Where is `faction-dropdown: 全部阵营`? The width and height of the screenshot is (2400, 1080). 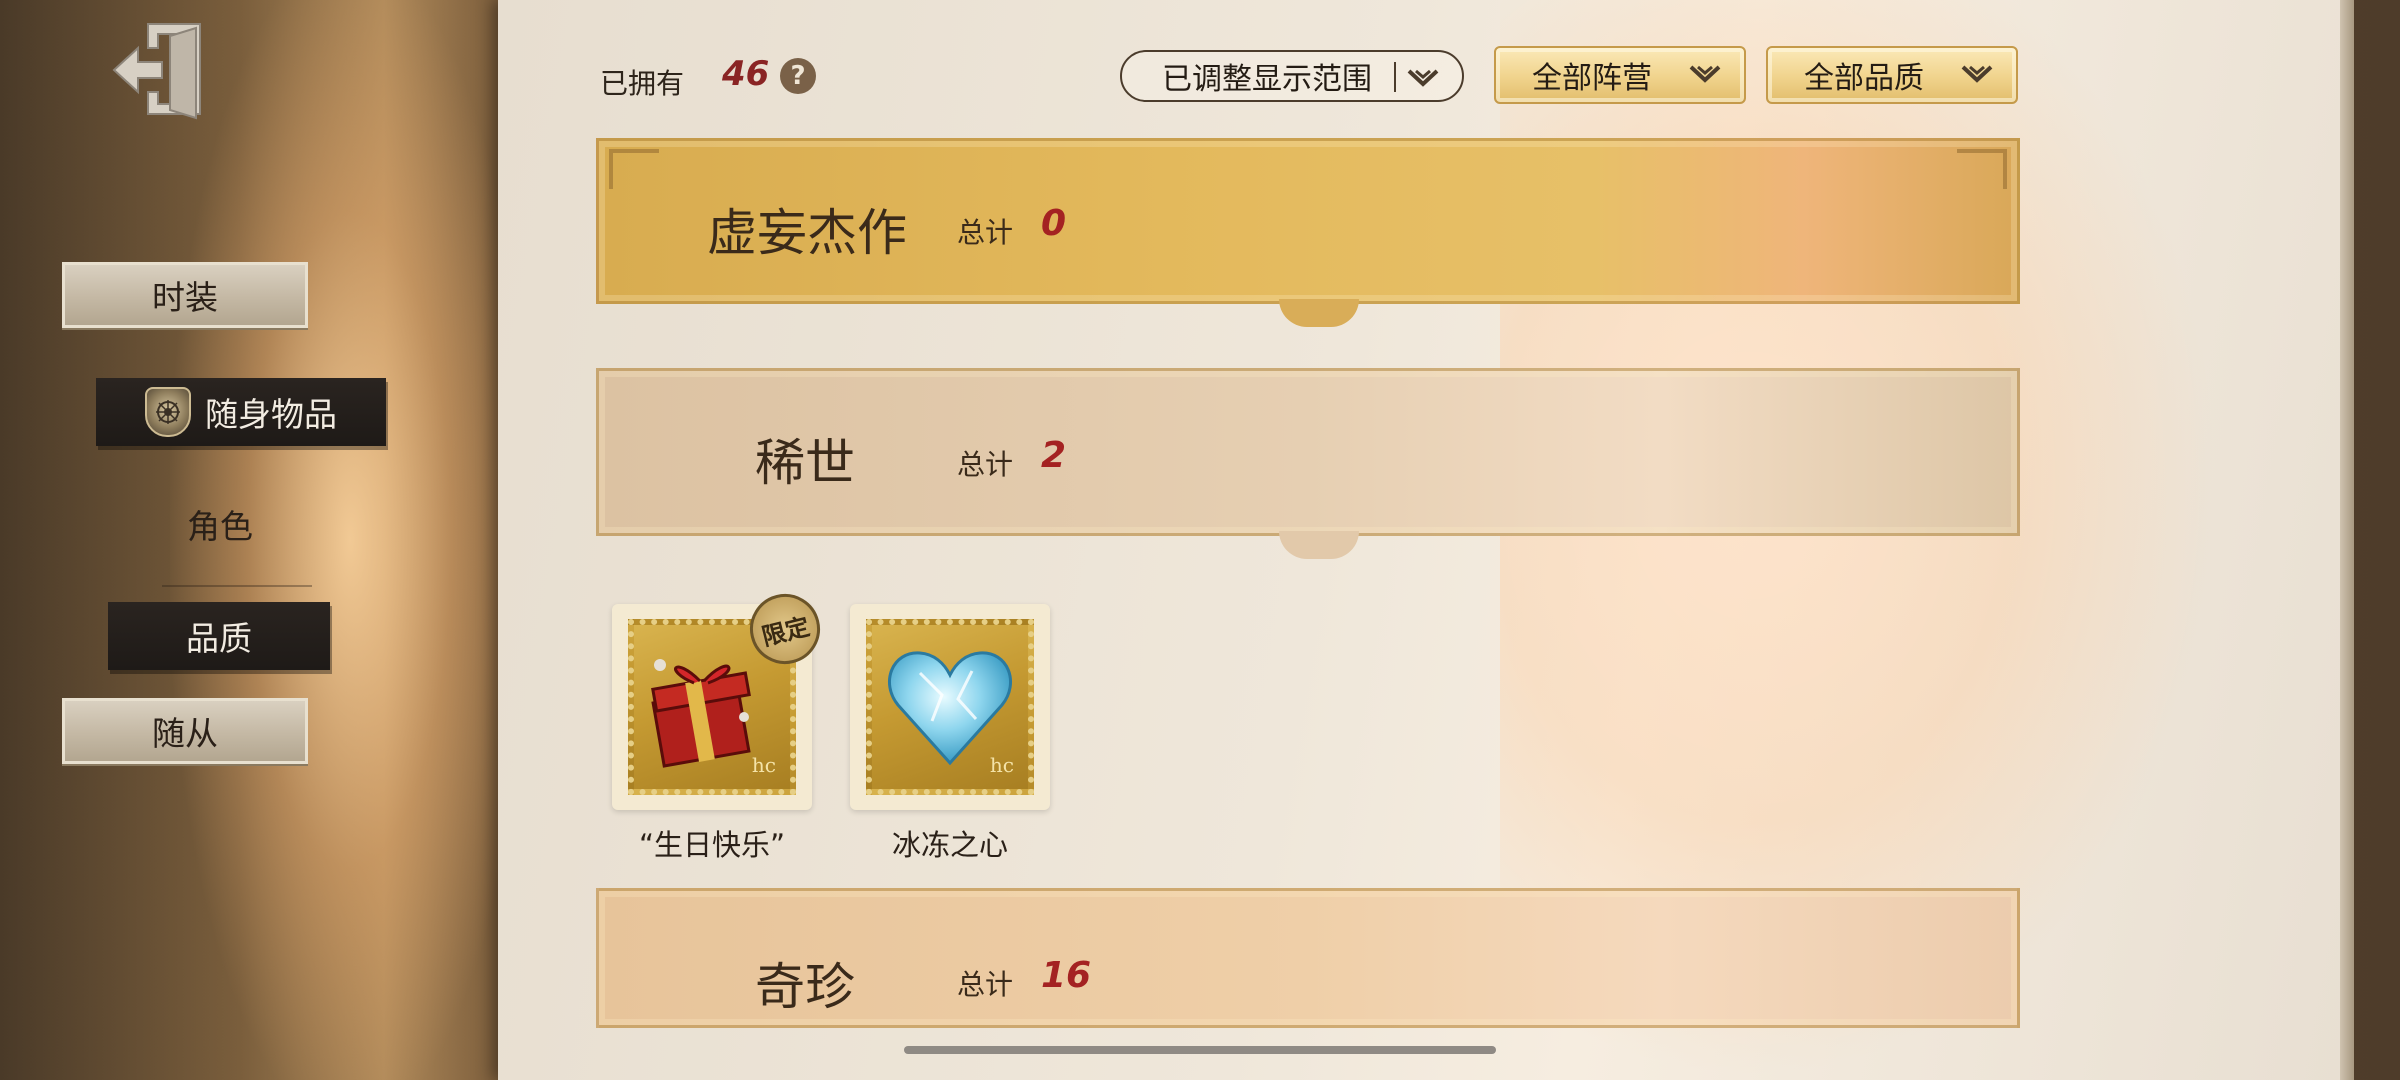
faction-dropdown: 全部阵营 is located at coordinates (1620, 75).